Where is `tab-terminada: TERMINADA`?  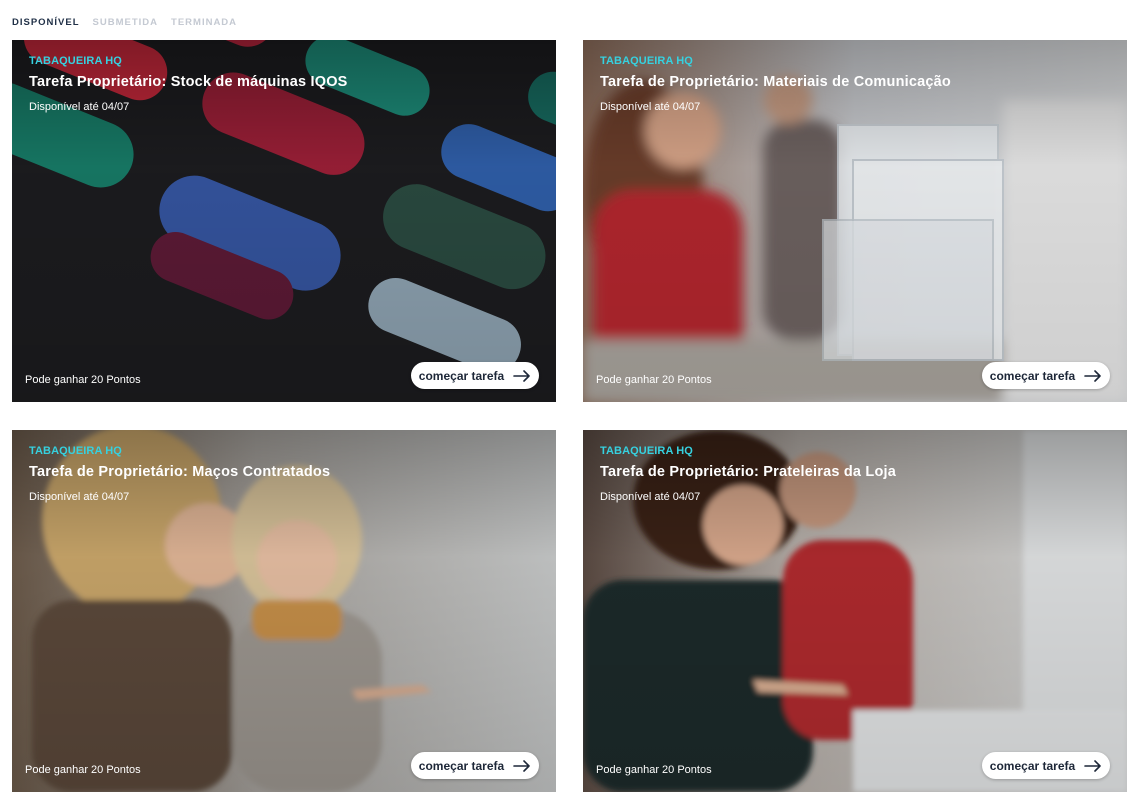 tab-terminada: TERMINADA is located at coordinates (204, 22).